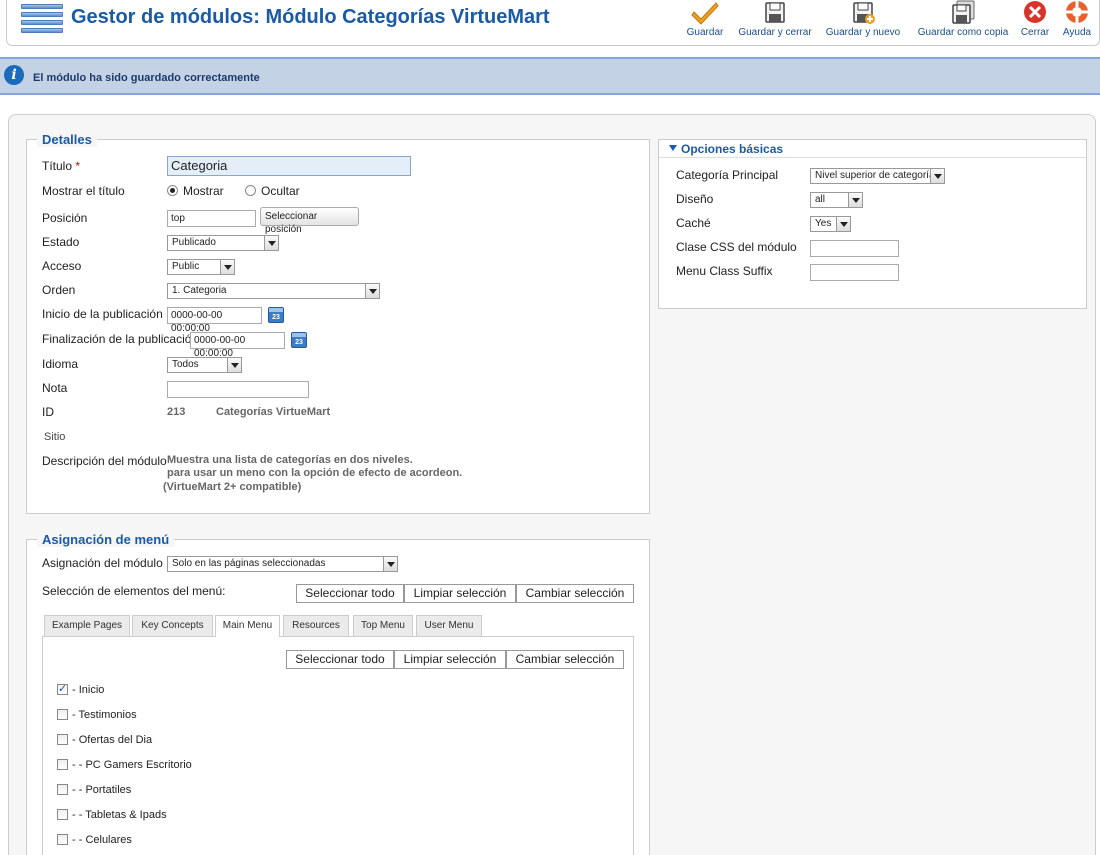 Image resolution: width=1100 pixels, height=855 pixels. I want to click on css-class-input, so click(854, 248).